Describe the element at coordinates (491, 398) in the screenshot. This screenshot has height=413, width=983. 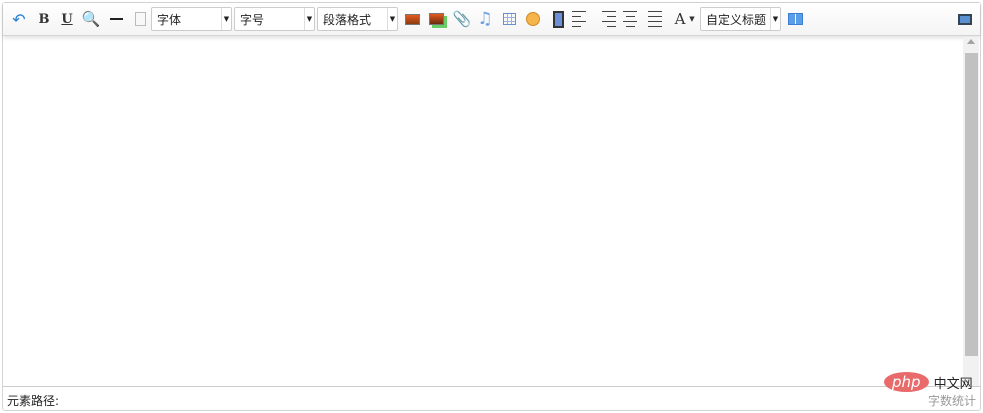
I see `status-bar: 元素路径: 字数统计` at that location.